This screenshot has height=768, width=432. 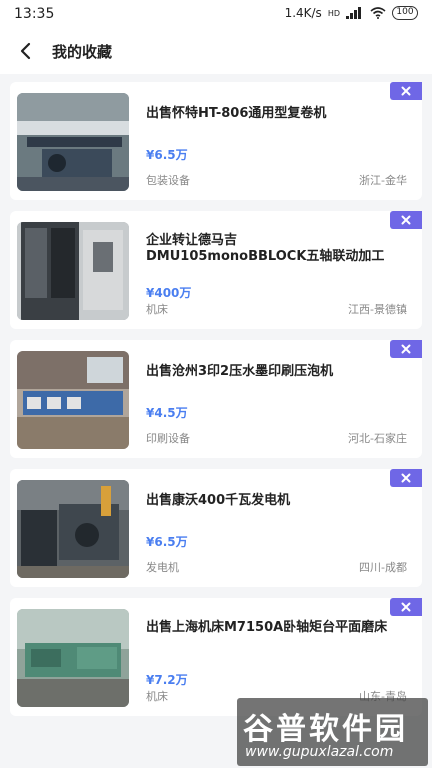 What do you see at coordinates (240, 371) in the screenshot?
I see `item-title: 出售沧州3印2压水墨印刷压泡机` at bounding box center [240, 371].